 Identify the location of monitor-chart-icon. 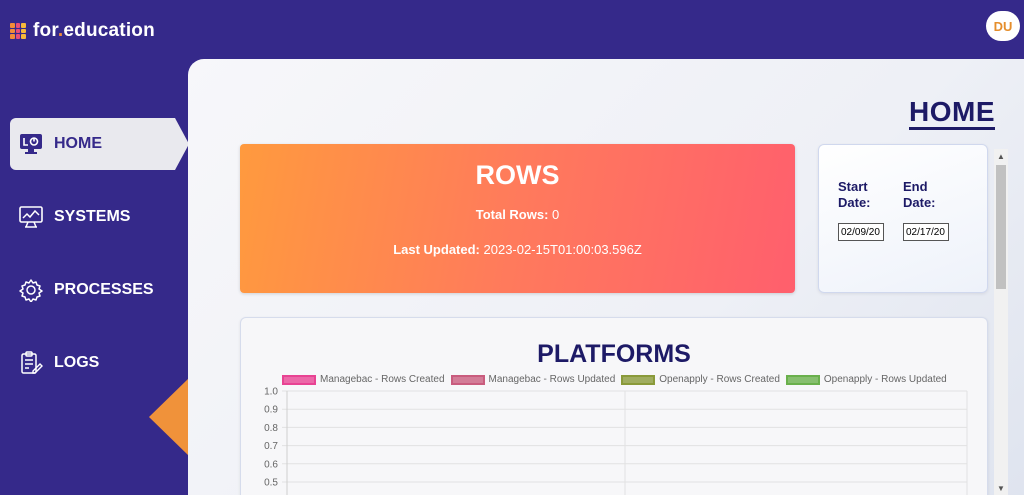
(31, 217).